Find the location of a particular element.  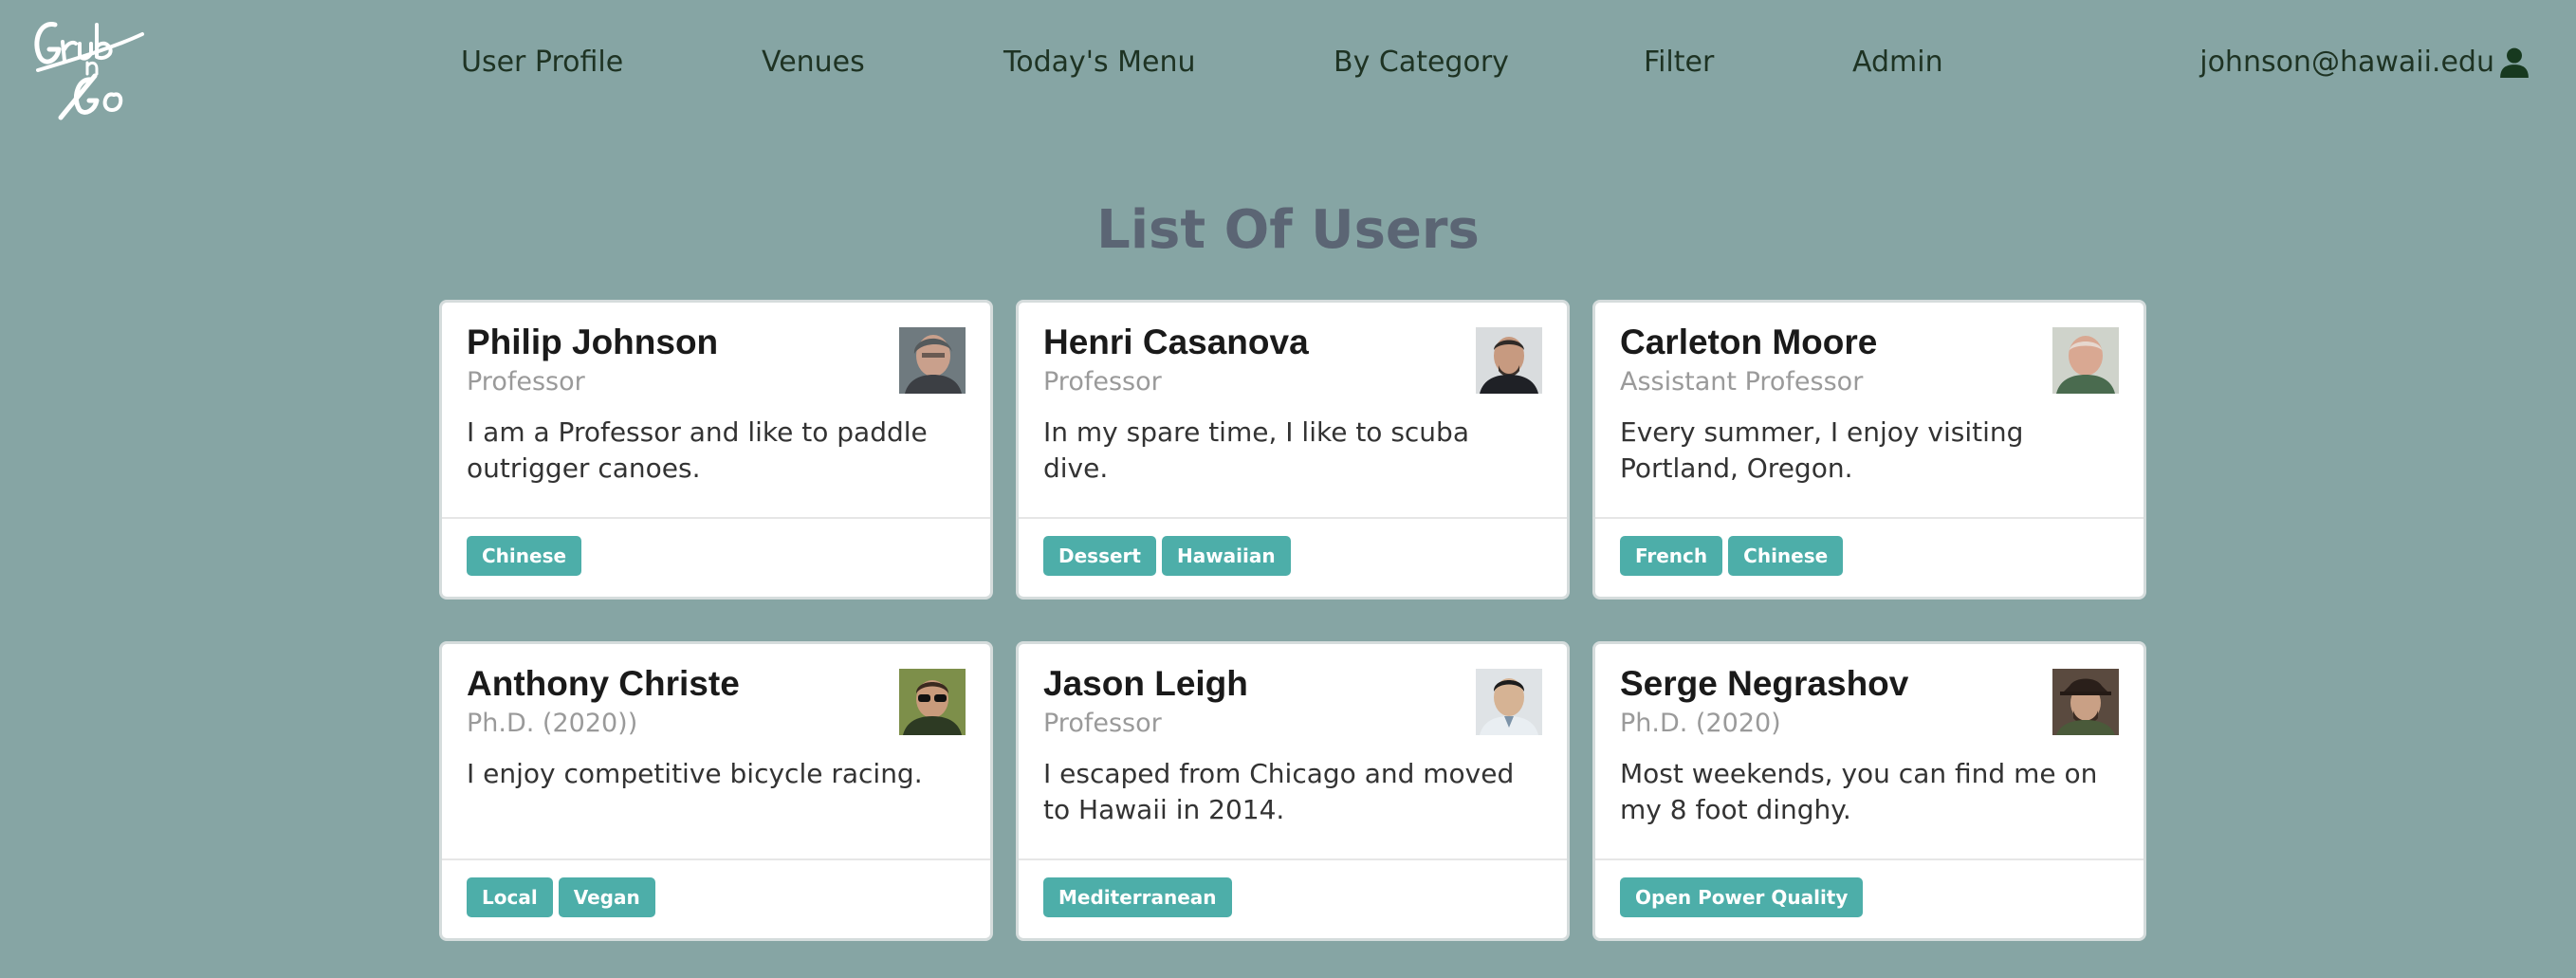

tag-list: Mediterranean is located at coordinates (1137, 897).